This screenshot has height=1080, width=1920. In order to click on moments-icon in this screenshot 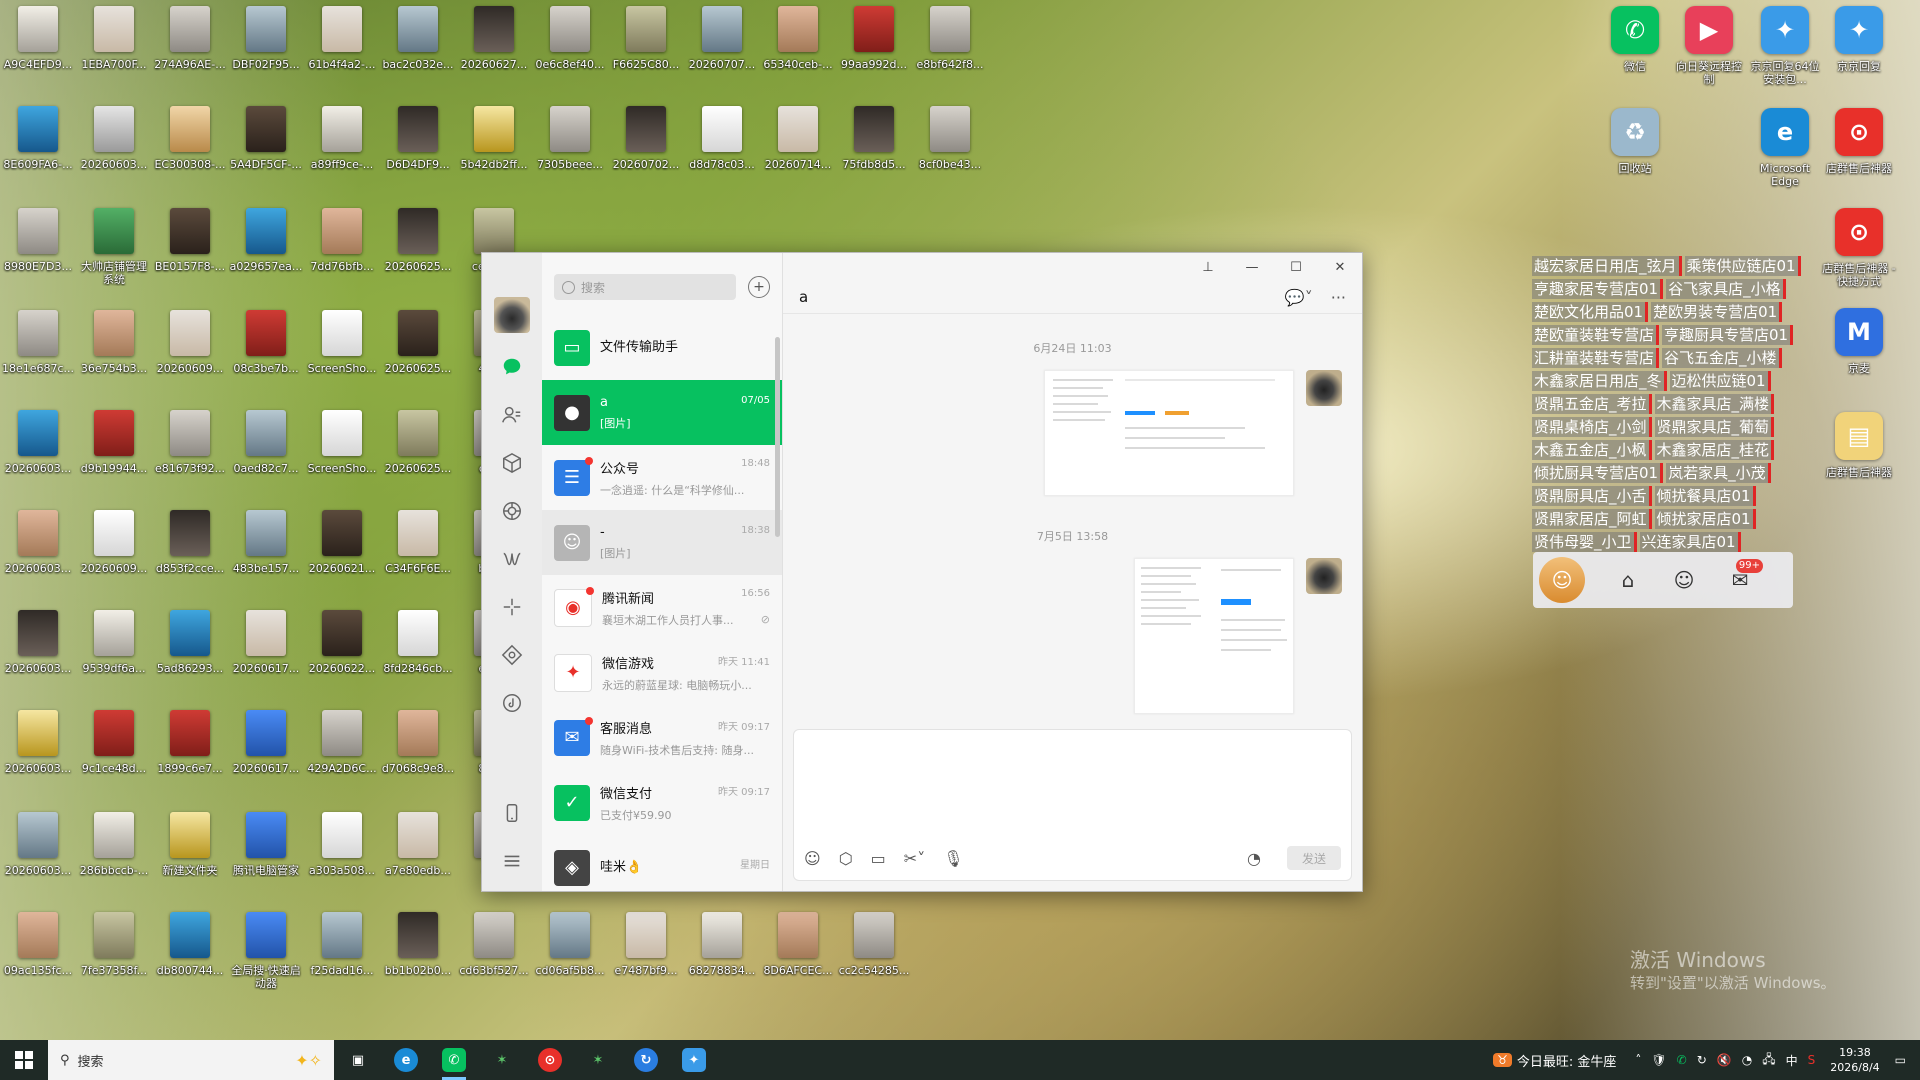, I will do `click(512, 511)`.